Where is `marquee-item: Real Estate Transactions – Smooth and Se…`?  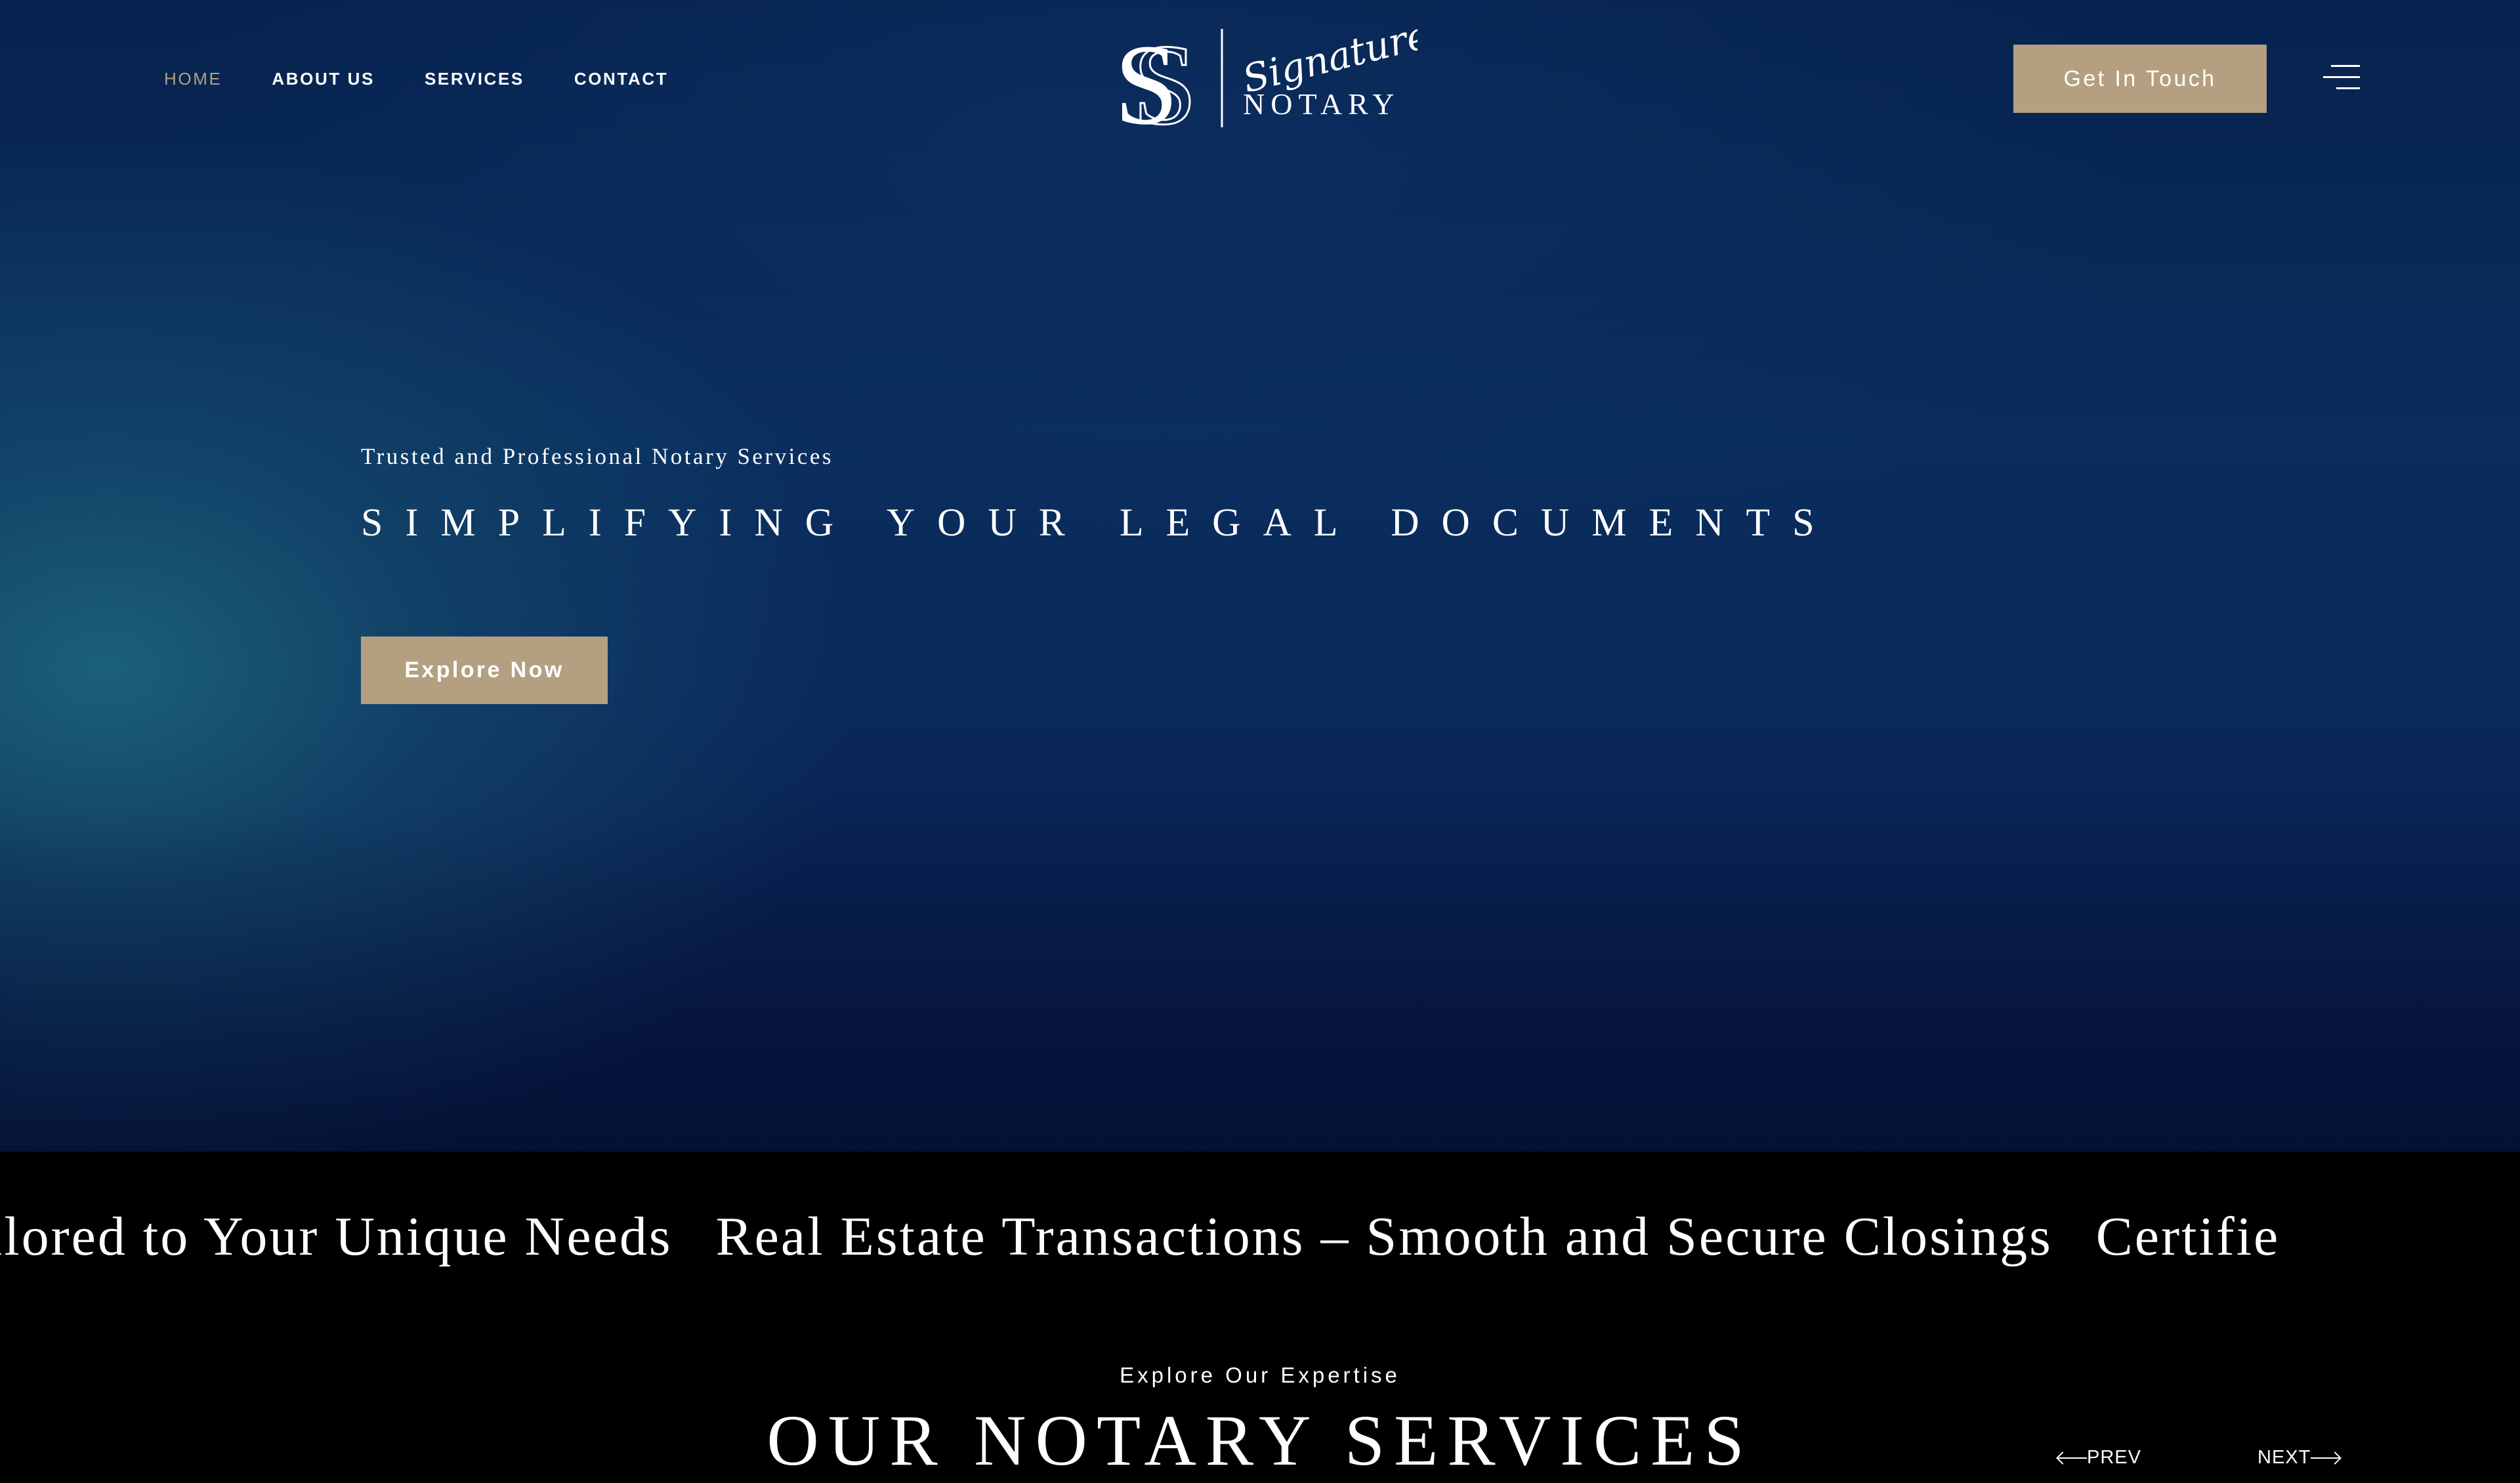 marquee-item: Real Estate Transactions – Smooth and Se… is located at coordinates (1384, 1236).